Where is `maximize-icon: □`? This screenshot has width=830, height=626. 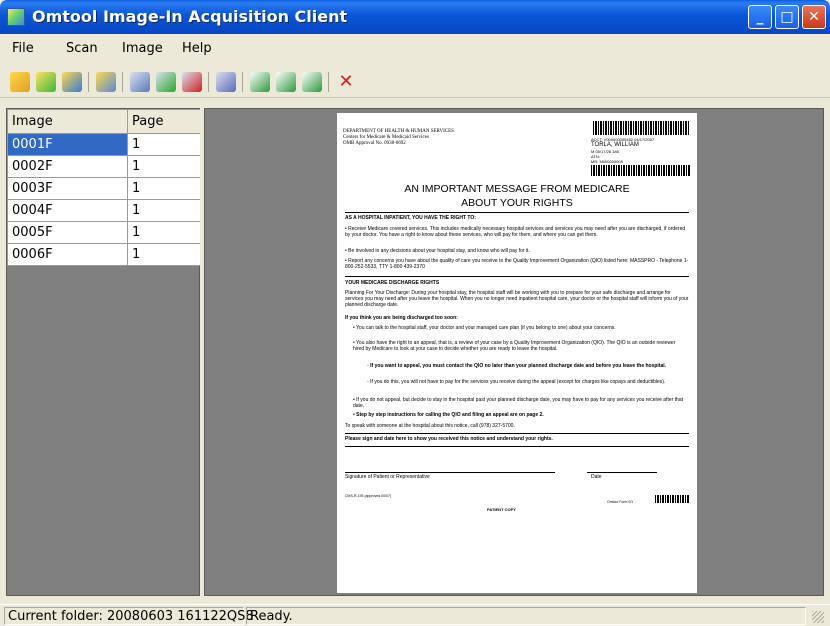
maximize-icon: □ is located at coordinates (787, 17).